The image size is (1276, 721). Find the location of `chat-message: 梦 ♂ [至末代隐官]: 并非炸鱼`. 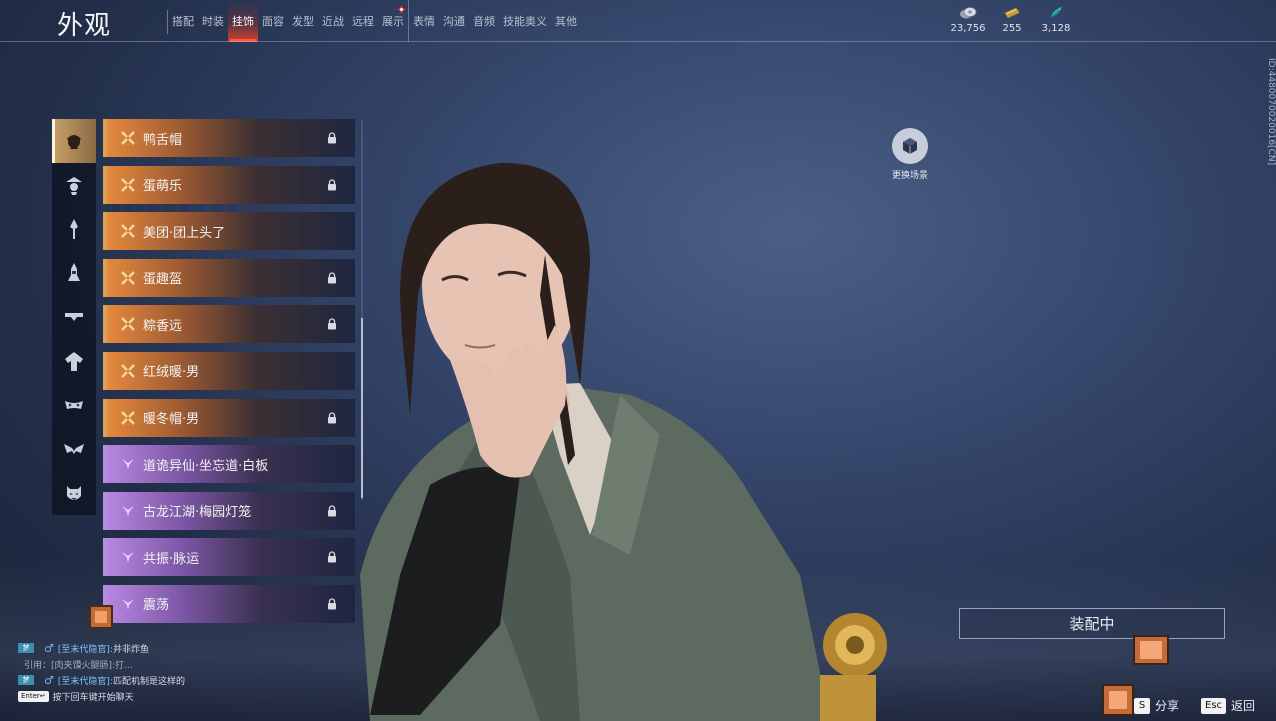

chat-message: 梦 ♂ [至末代隐官]: 并非炸鱼 is located at coordinates (178, 648).